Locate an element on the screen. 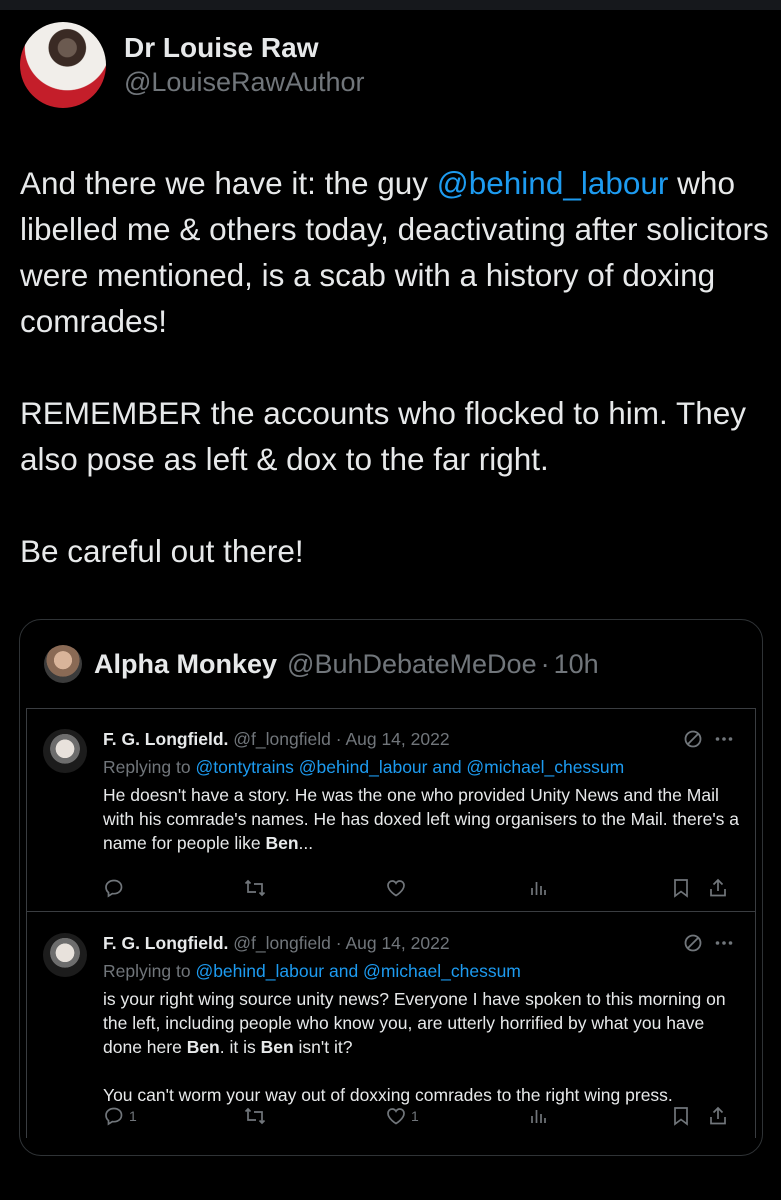  reply-action: 1 is located at coordinates (120, 1116).